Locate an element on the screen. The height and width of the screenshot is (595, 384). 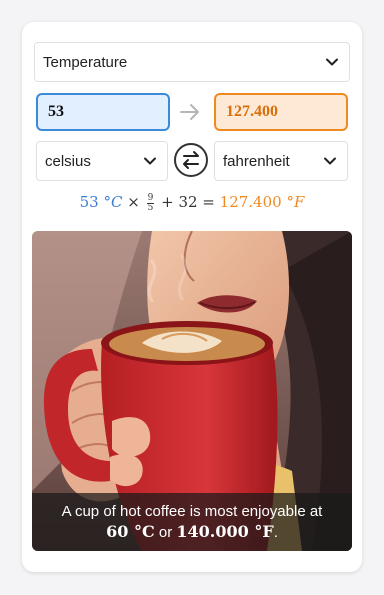
formula-output-unit: °F is located at coordinates (295, 202).